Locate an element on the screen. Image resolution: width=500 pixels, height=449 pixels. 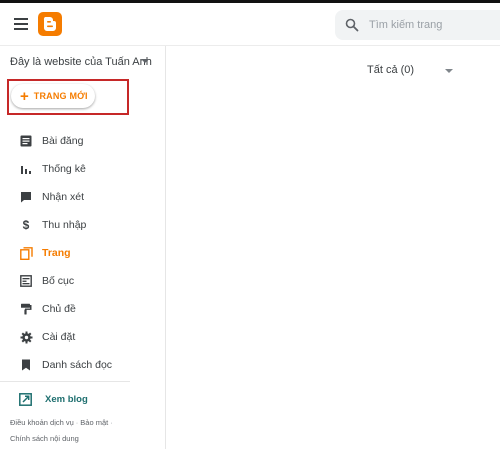
sidebar-item-label: Bố cục is located at coordinates (58, 281).